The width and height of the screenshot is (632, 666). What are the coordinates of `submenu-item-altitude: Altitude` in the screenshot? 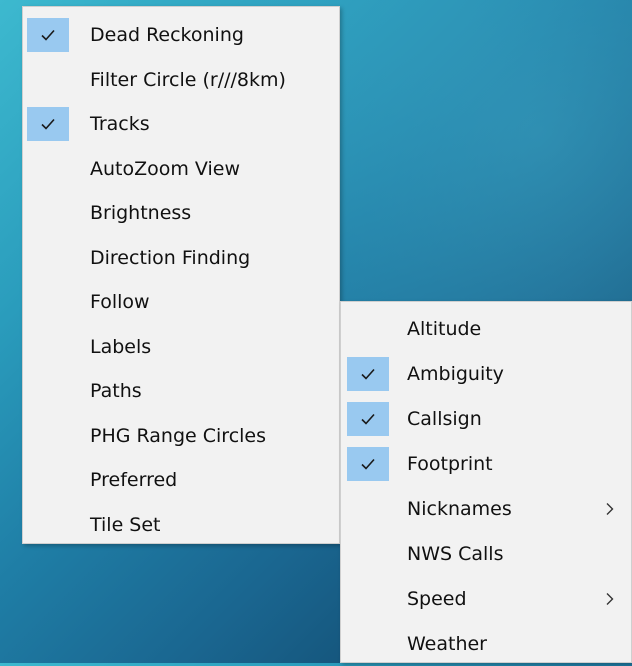 It's located at (486, 328).